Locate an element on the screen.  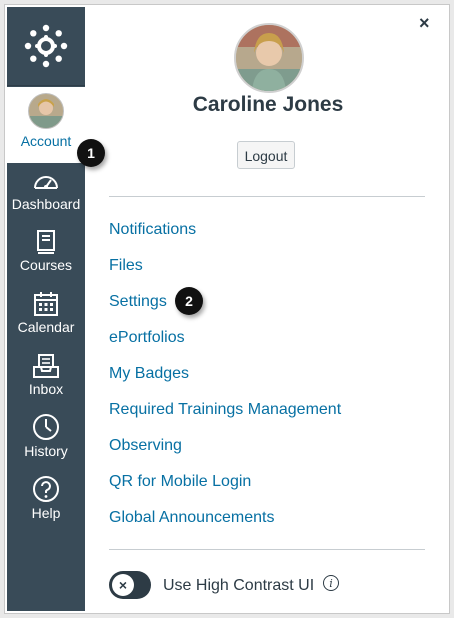
link-qr-mobile-login: QR for Mobile Login is located at coordinates (180, 482).